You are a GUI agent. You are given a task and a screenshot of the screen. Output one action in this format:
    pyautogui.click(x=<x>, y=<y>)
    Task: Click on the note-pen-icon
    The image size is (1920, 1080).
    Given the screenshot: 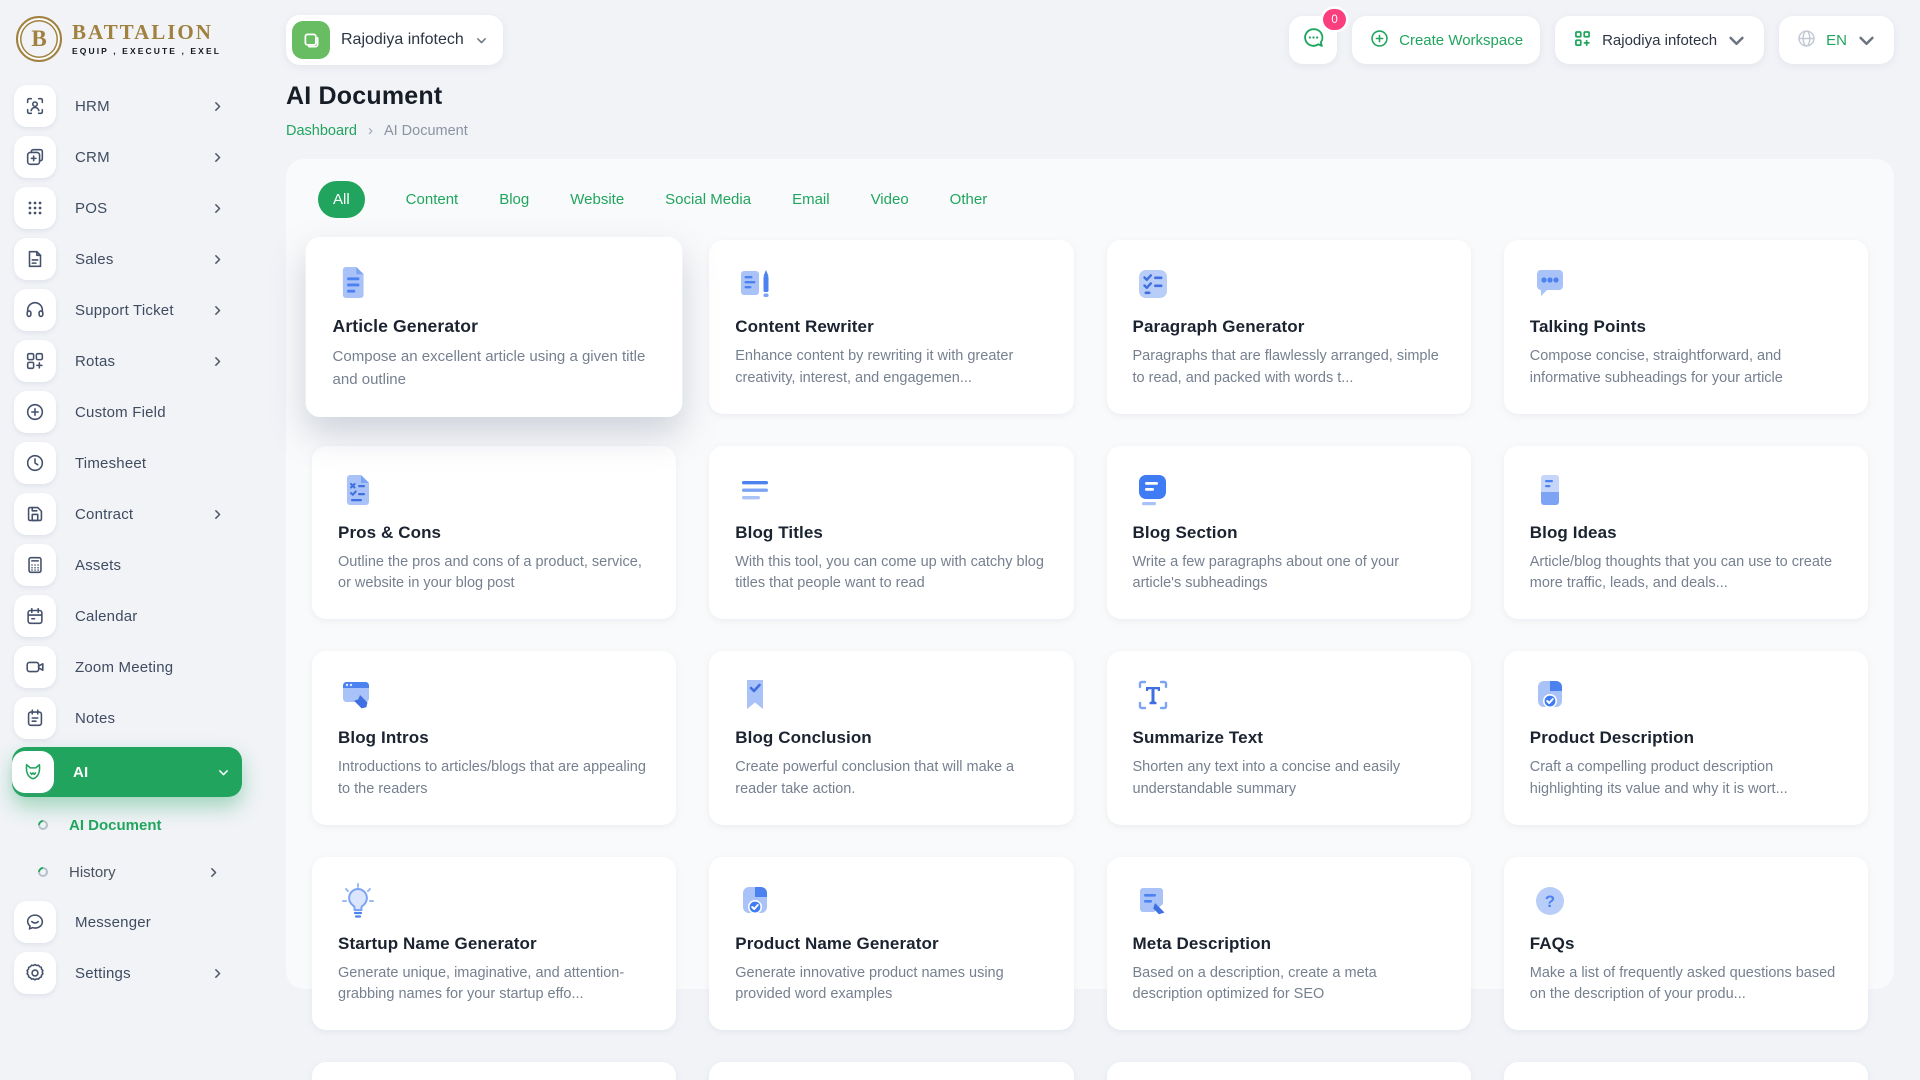 What is the action you would take?
    pyautogui.click(x=1289, y=901)
    